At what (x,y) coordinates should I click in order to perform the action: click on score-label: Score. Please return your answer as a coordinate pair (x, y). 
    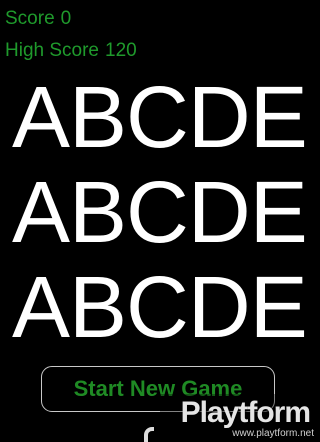
    Looking at the image, I should click on (30, 18).